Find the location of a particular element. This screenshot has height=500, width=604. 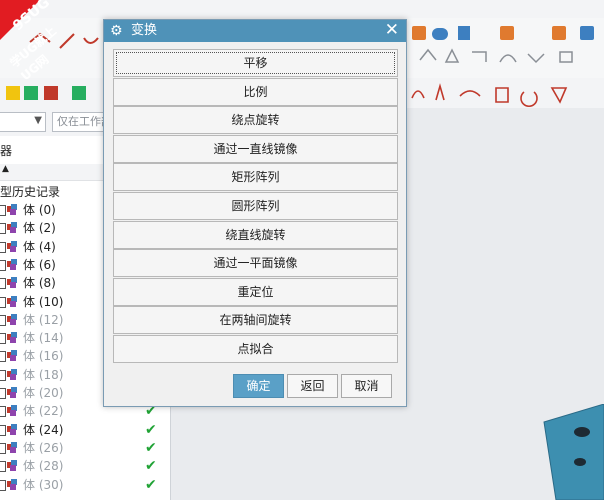

navigator-row: 体 (26) ✔ is located at coordinates (85, 448).